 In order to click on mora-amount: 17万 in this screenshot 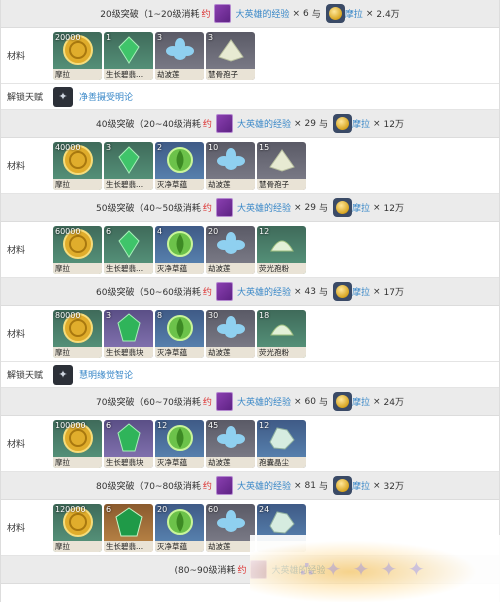, I will do `click(393, 293)`.